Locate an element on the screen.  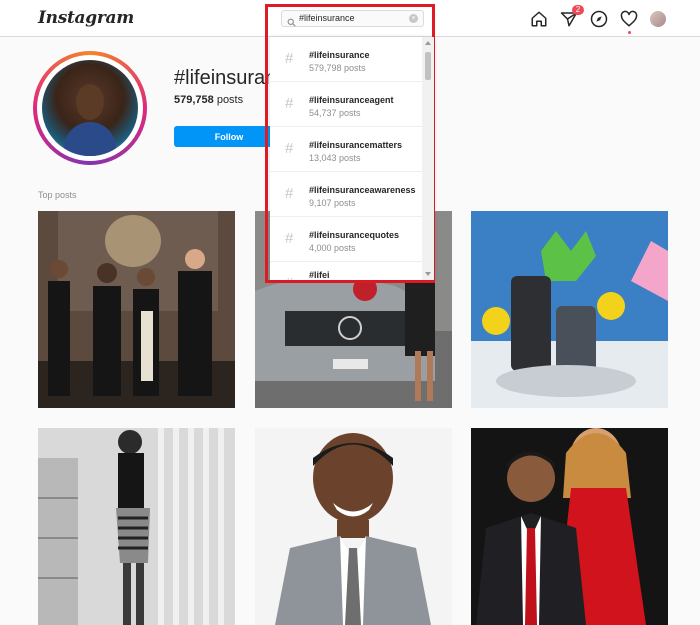
suggestion-count: 9,107 posts is located at coordinates (332, 203).